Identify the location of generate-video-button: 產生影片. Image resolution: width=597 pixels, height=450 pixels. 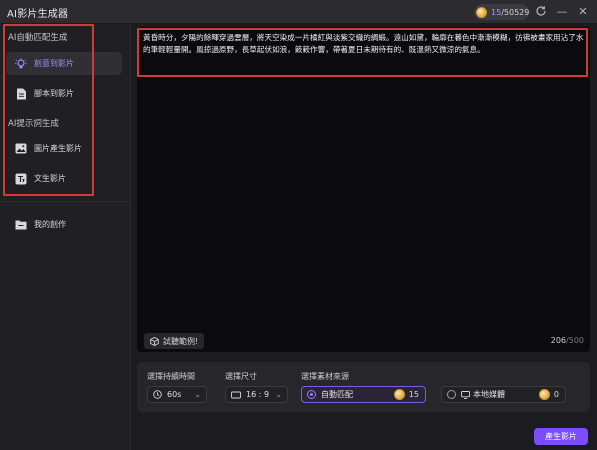
(561, 436).